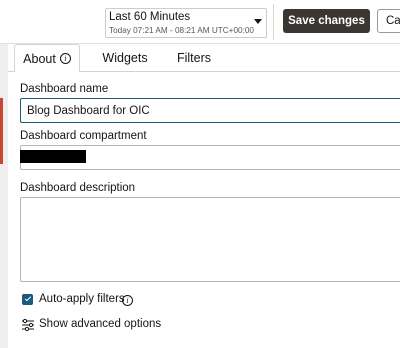 The width and height of the screenshot is (400, 348). Describe the element at coordinates (150, 17) in the screenshot. I see `time-range-label: Last 60 Minutes` at that location.